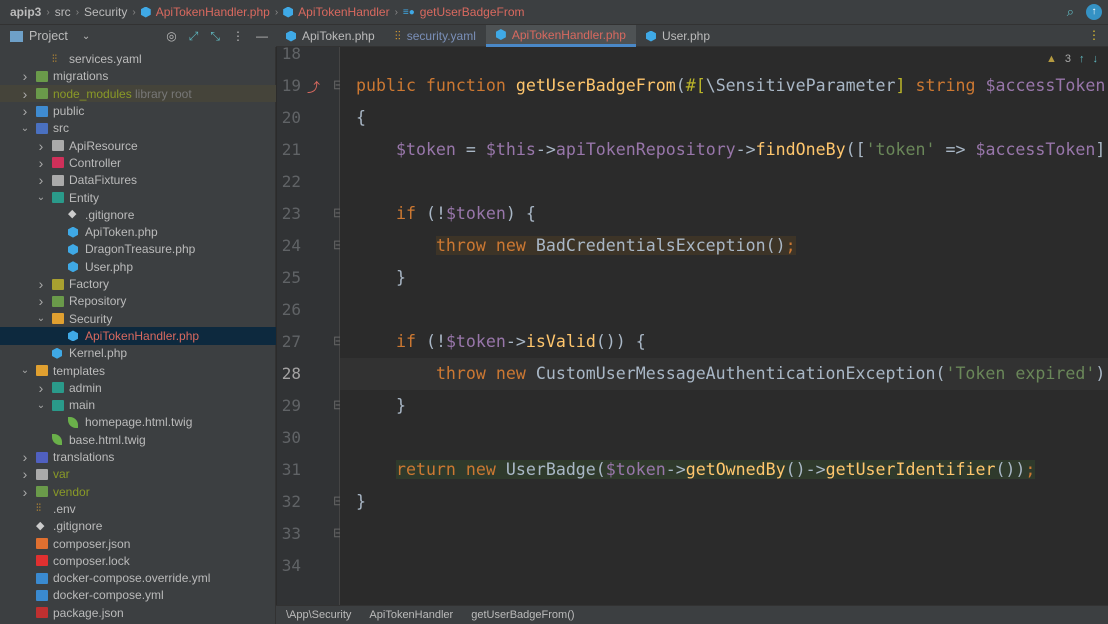 The height and width of the screenshot is (624, 1108). I want to click on update-icon: ↑, so click(1094, 12).